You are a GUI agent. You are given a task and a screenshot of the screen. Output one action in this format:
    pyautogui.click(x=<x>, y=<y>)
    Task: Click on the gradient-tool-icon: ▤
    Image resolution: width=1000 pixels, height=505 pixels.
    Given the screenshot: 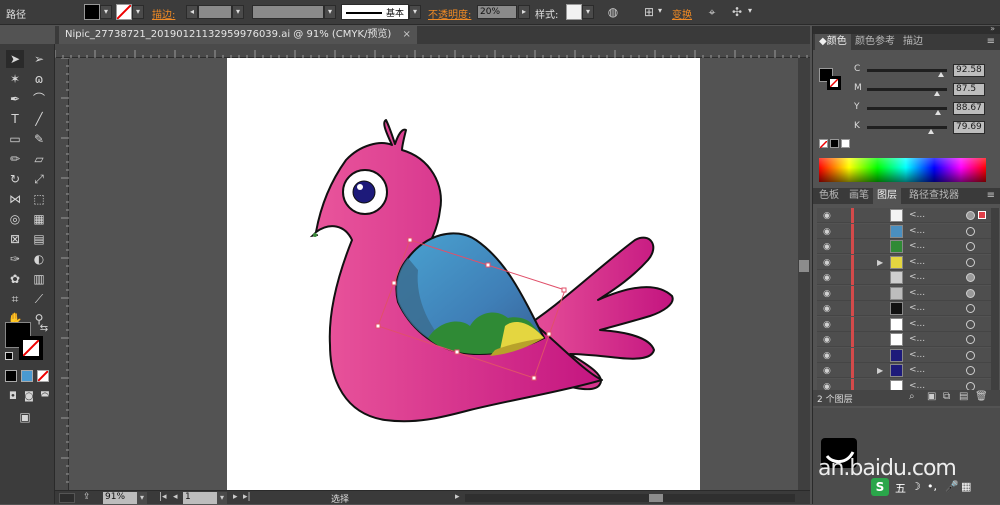 What is the action you would take?
    pyautogui.click(x=39, y=239)
    